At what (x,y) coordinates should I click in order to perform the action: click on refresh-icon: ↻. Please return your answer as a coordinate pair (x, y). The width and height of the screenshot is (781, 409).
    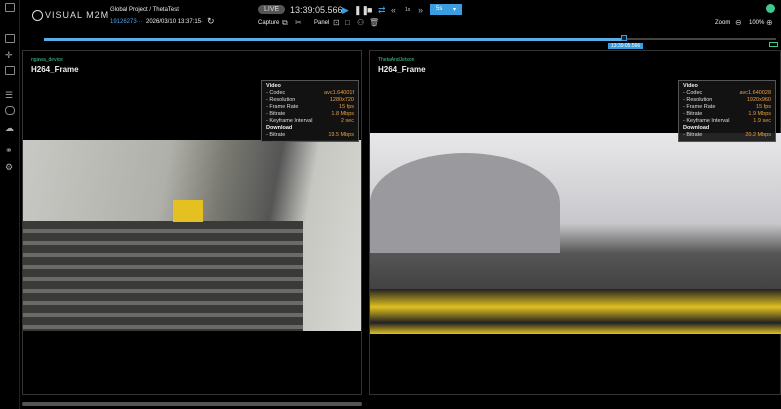
    Looking at the image, I should click on (211, 21).